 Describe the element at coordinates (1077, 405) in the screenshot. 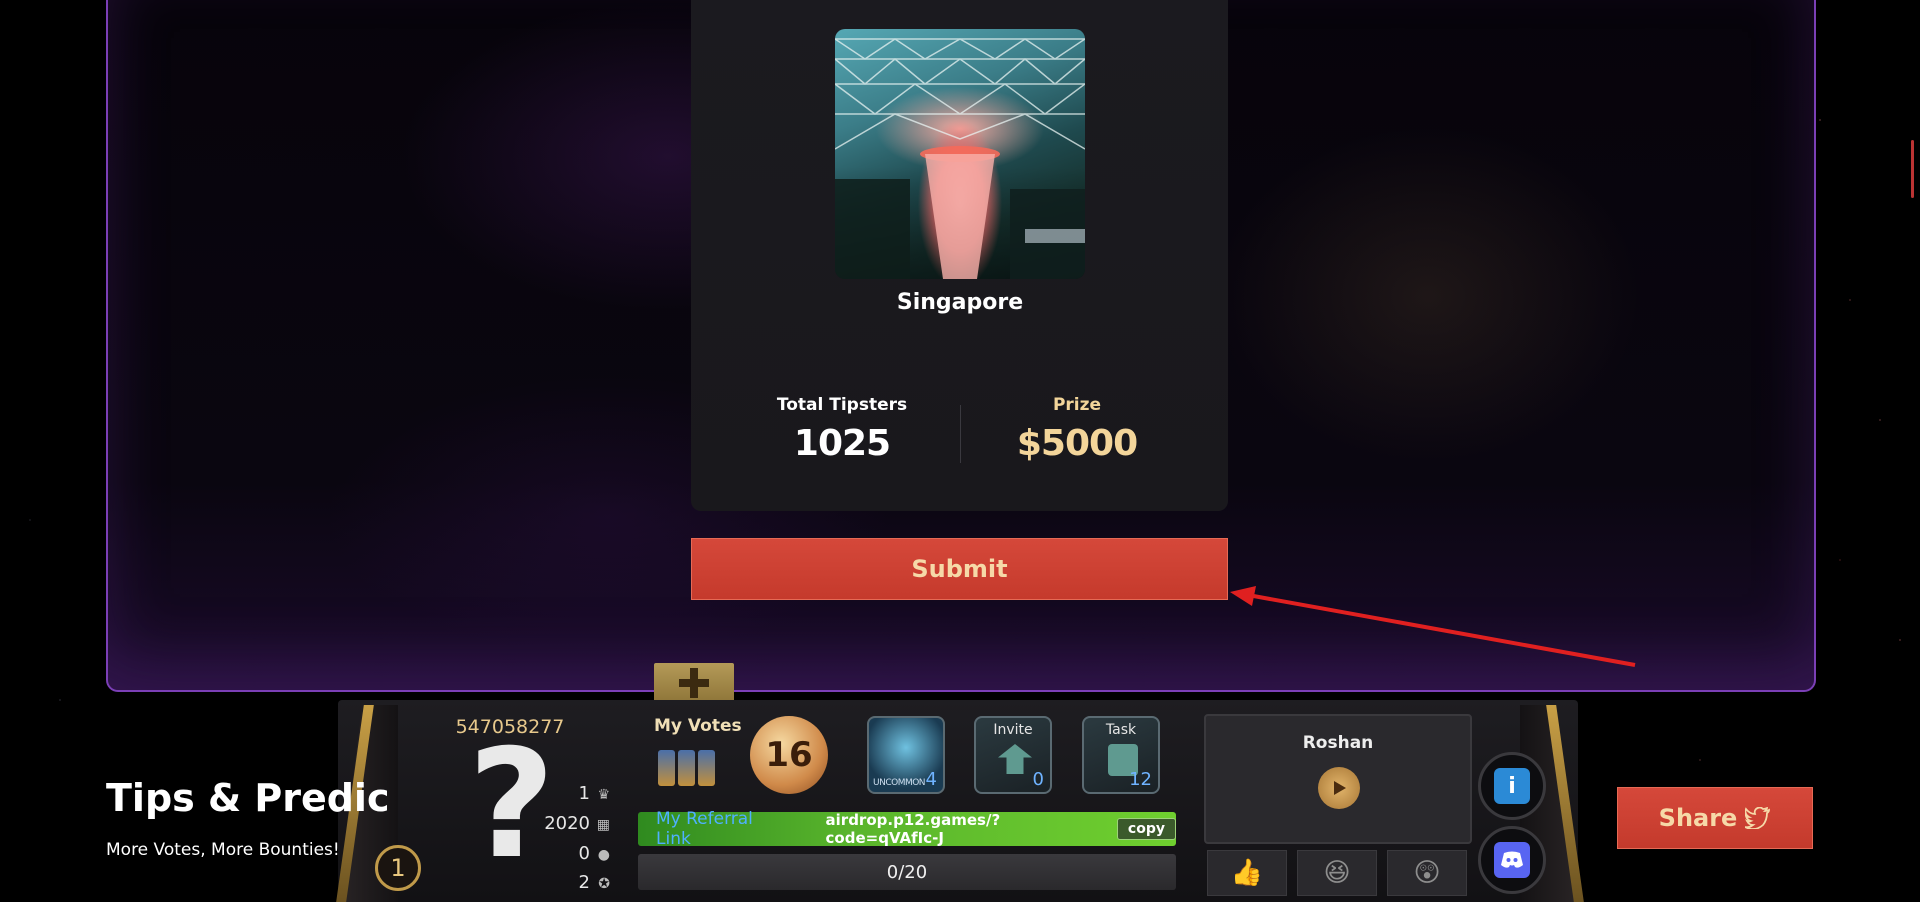

I see `stat-label: Prize` at that location.